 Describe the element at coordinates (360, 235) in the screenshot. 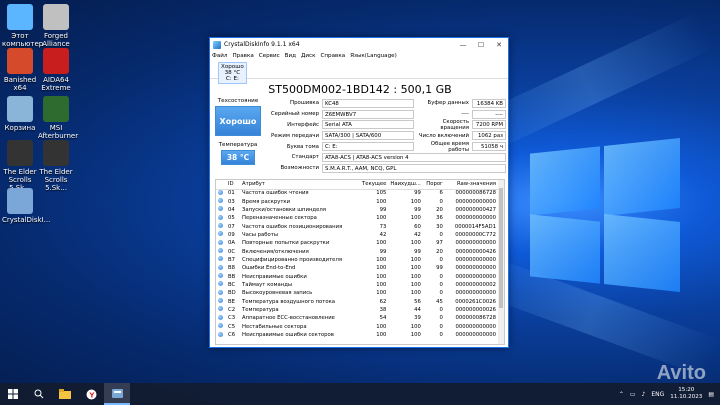

I see `table-row: 09 Часы работы 42 42 0 00000000C772` at that location.